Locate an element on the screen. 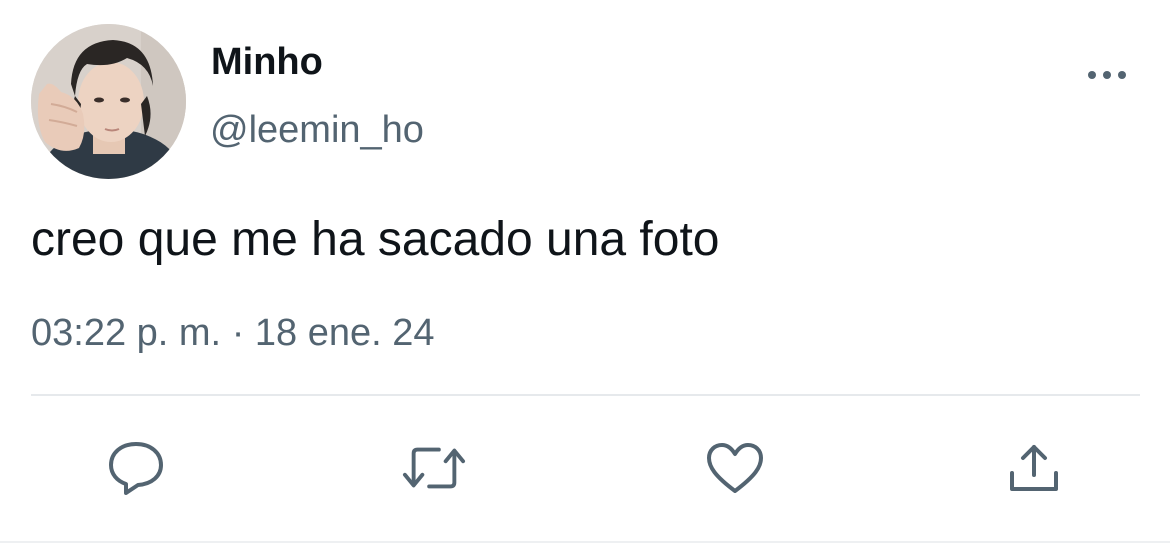 Image resolution: width=1170 pixels, height=558 pixels. retweet-icon is located at coordinates (434, 468).